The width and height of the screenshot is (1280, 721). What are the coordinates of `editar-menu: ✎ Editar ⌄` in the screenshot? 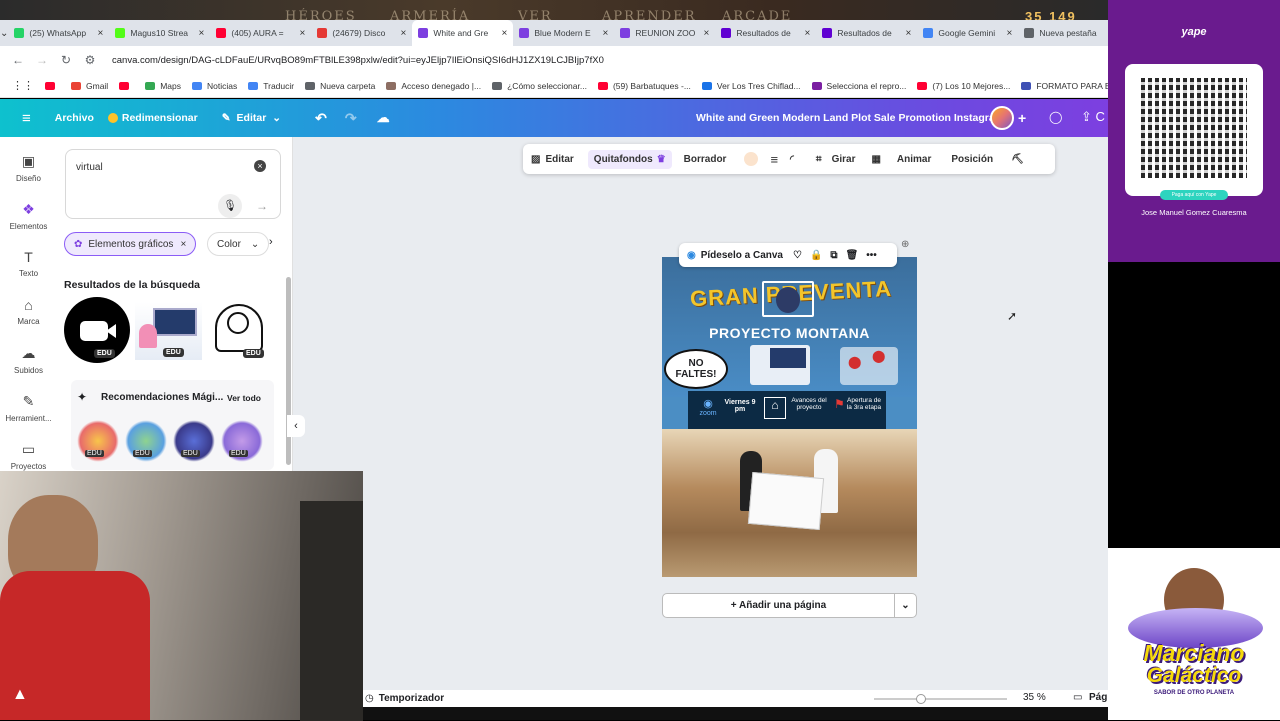 It's located at (251, 118).